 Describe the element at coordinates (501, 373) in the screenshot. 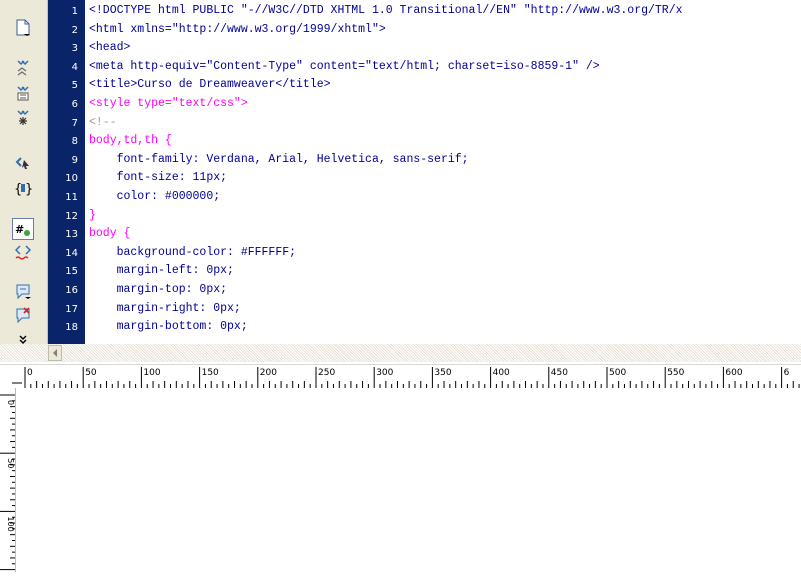

I see `ruler-label: 400` at that location.